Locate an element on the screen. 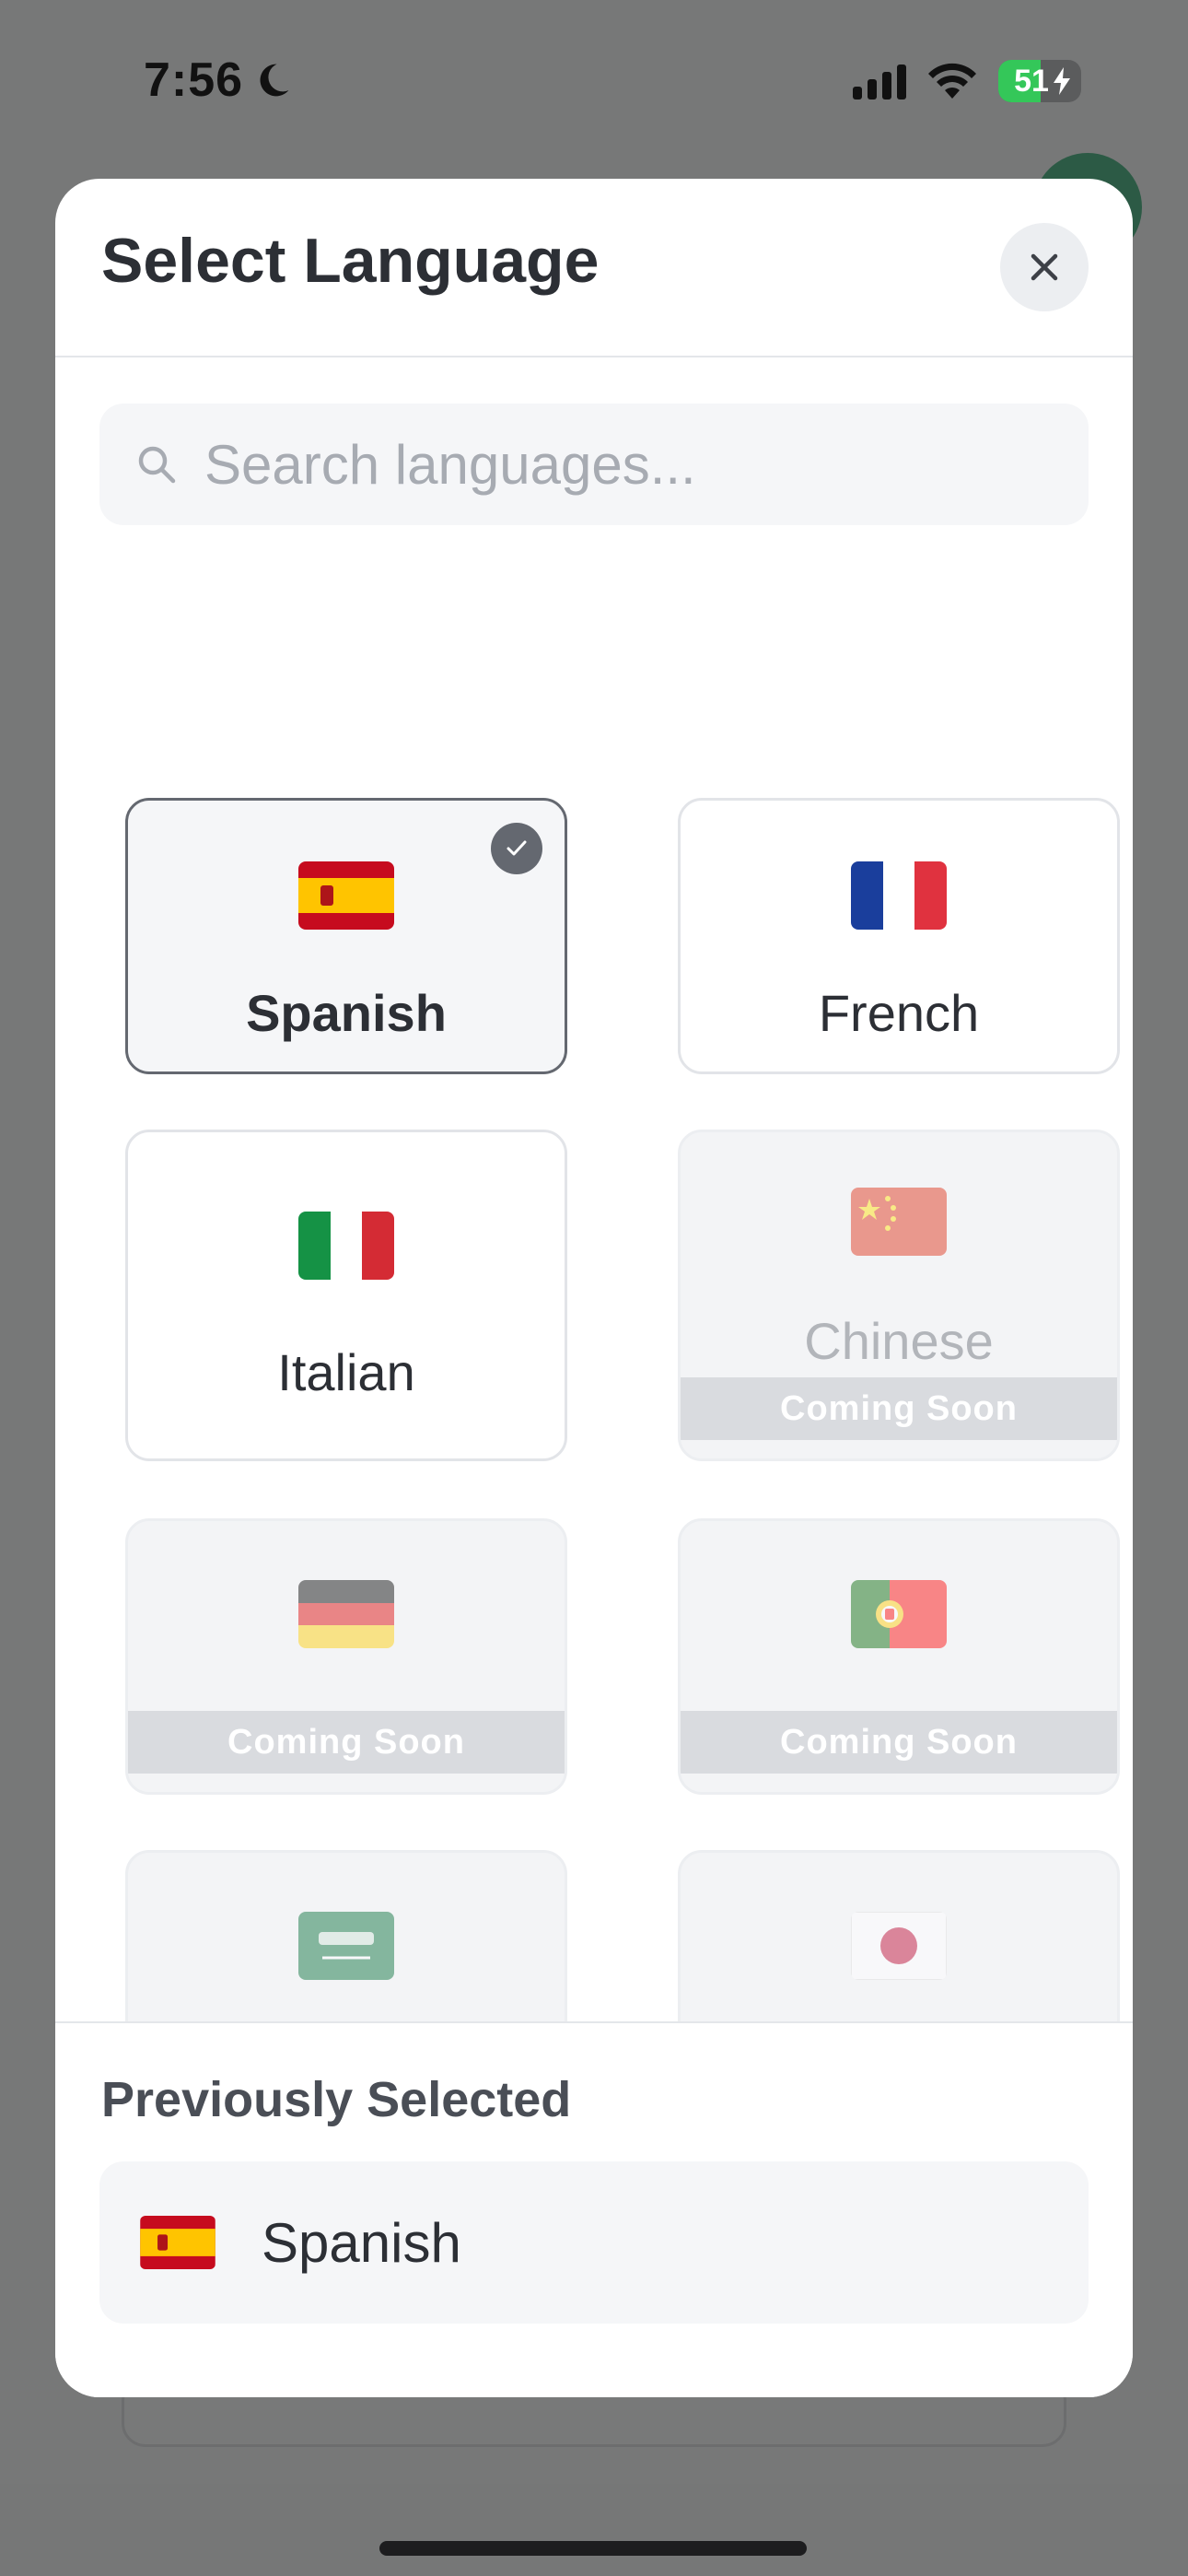 The width and height of the screenshot is (1188, 2576). language-card-italian: Italian is located at coordinates (346, 1295).